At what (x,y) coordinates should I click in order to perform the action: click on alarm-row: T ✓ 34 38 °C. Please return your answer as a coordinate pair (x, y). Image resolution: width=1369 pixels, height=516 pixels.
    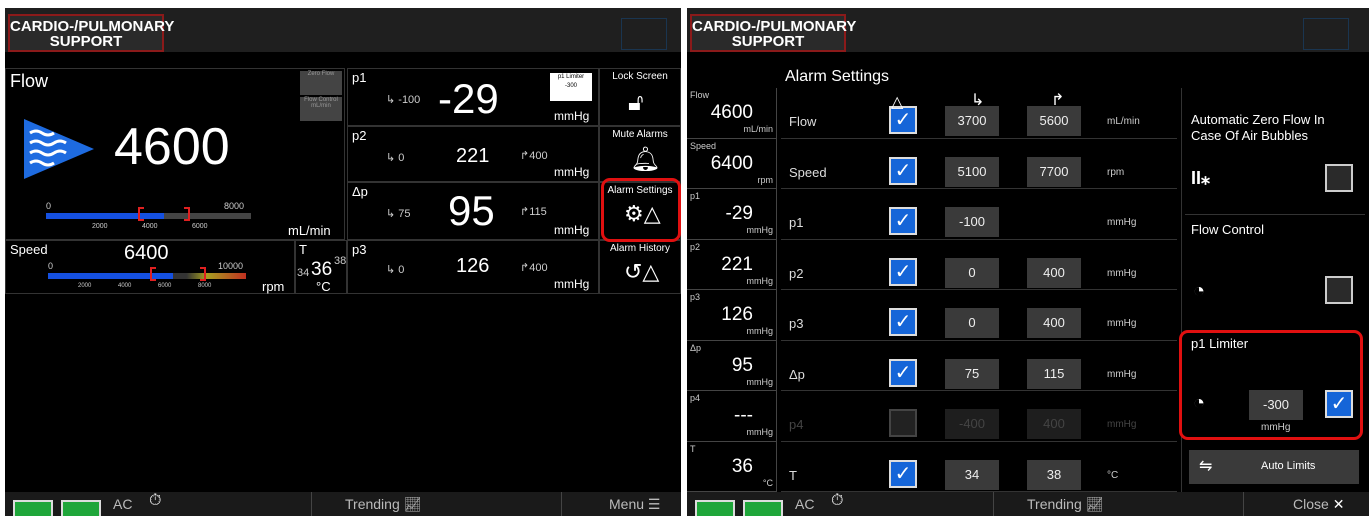
    Looking at the image, I should click on (979, 467).